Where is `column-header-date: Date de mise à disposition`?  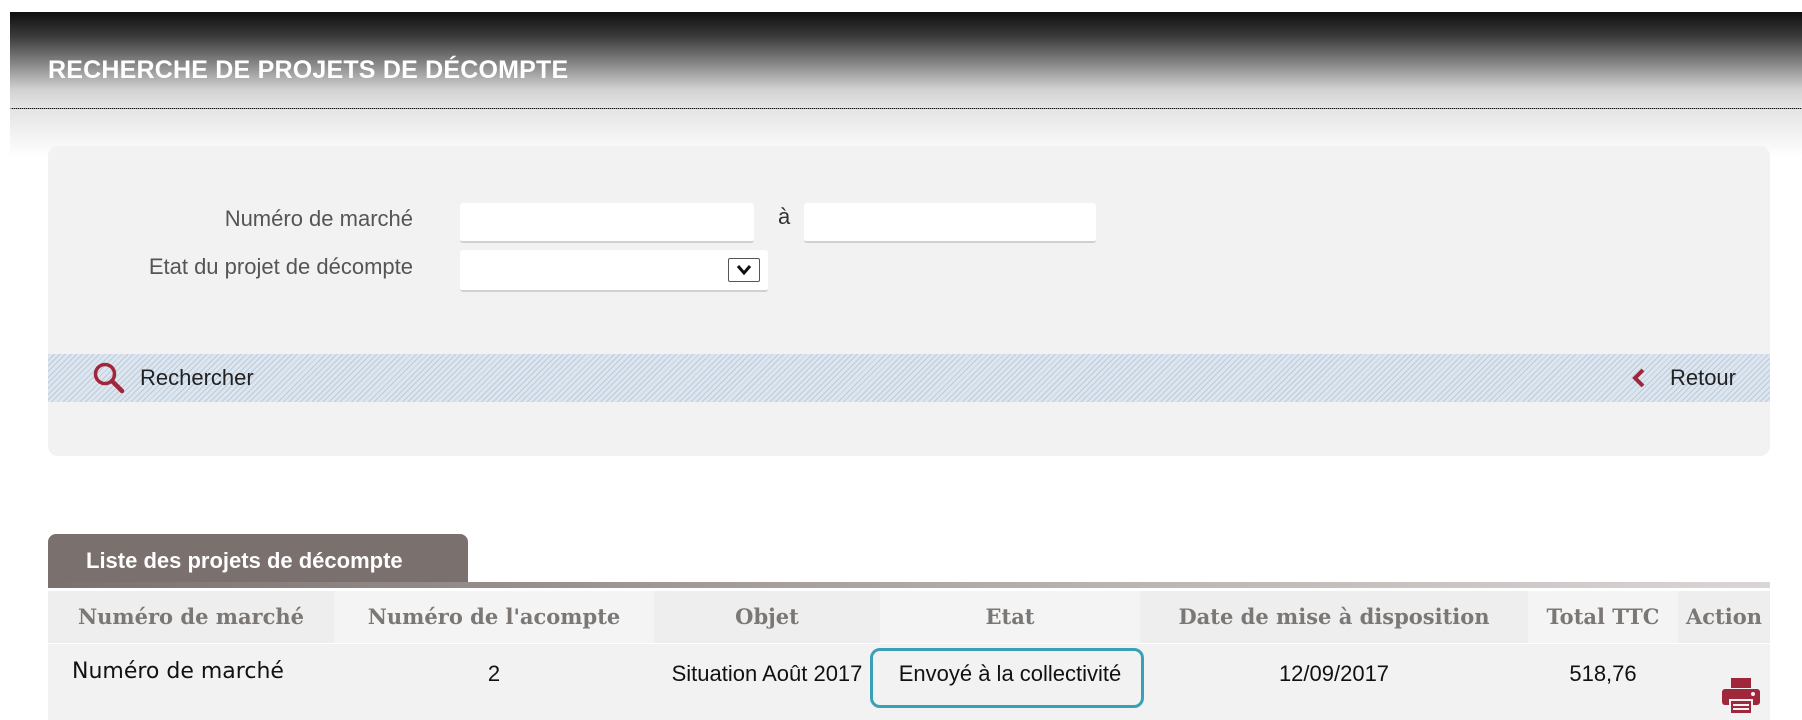
column-header-date: Date de mise à disposition is located at coordinates (1334, 617).